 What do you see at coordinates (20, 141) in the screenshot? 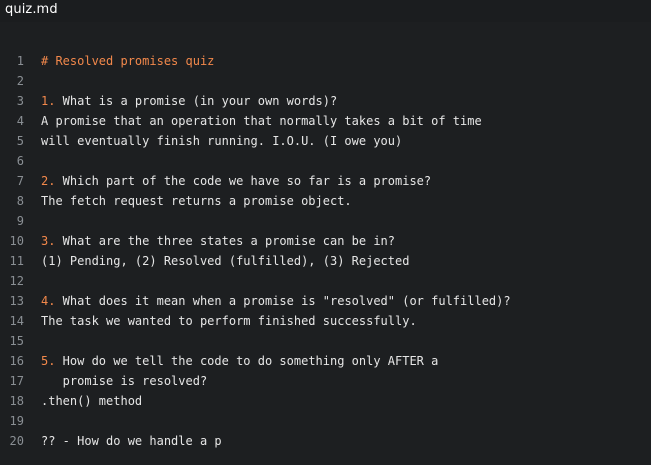
I see `line-number: 5` at bounding box center [20, 141].